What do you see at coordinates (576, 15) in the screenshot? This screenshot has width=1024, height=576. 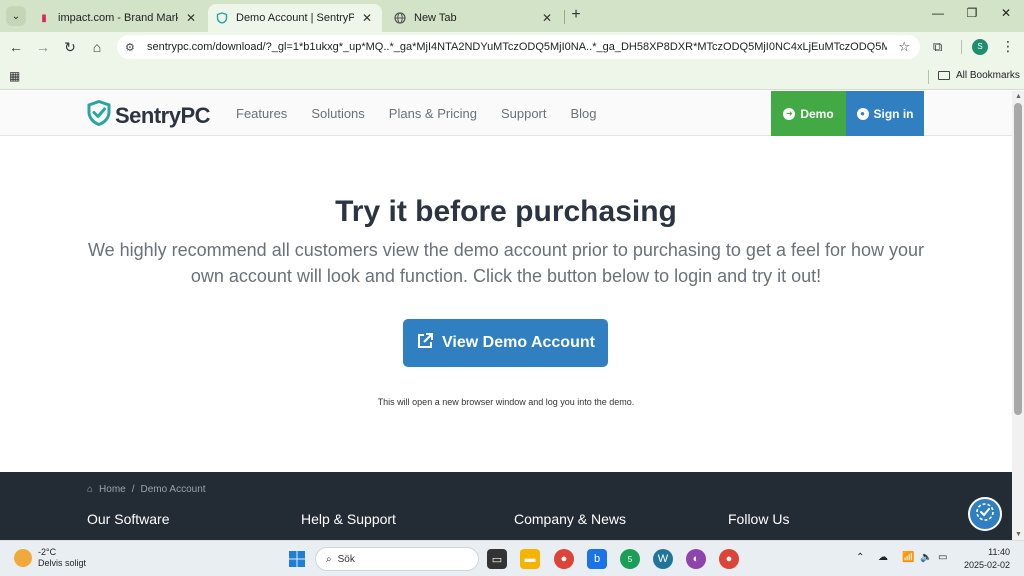 I see `new-tab-button: +` at bounding box center [576, 15].